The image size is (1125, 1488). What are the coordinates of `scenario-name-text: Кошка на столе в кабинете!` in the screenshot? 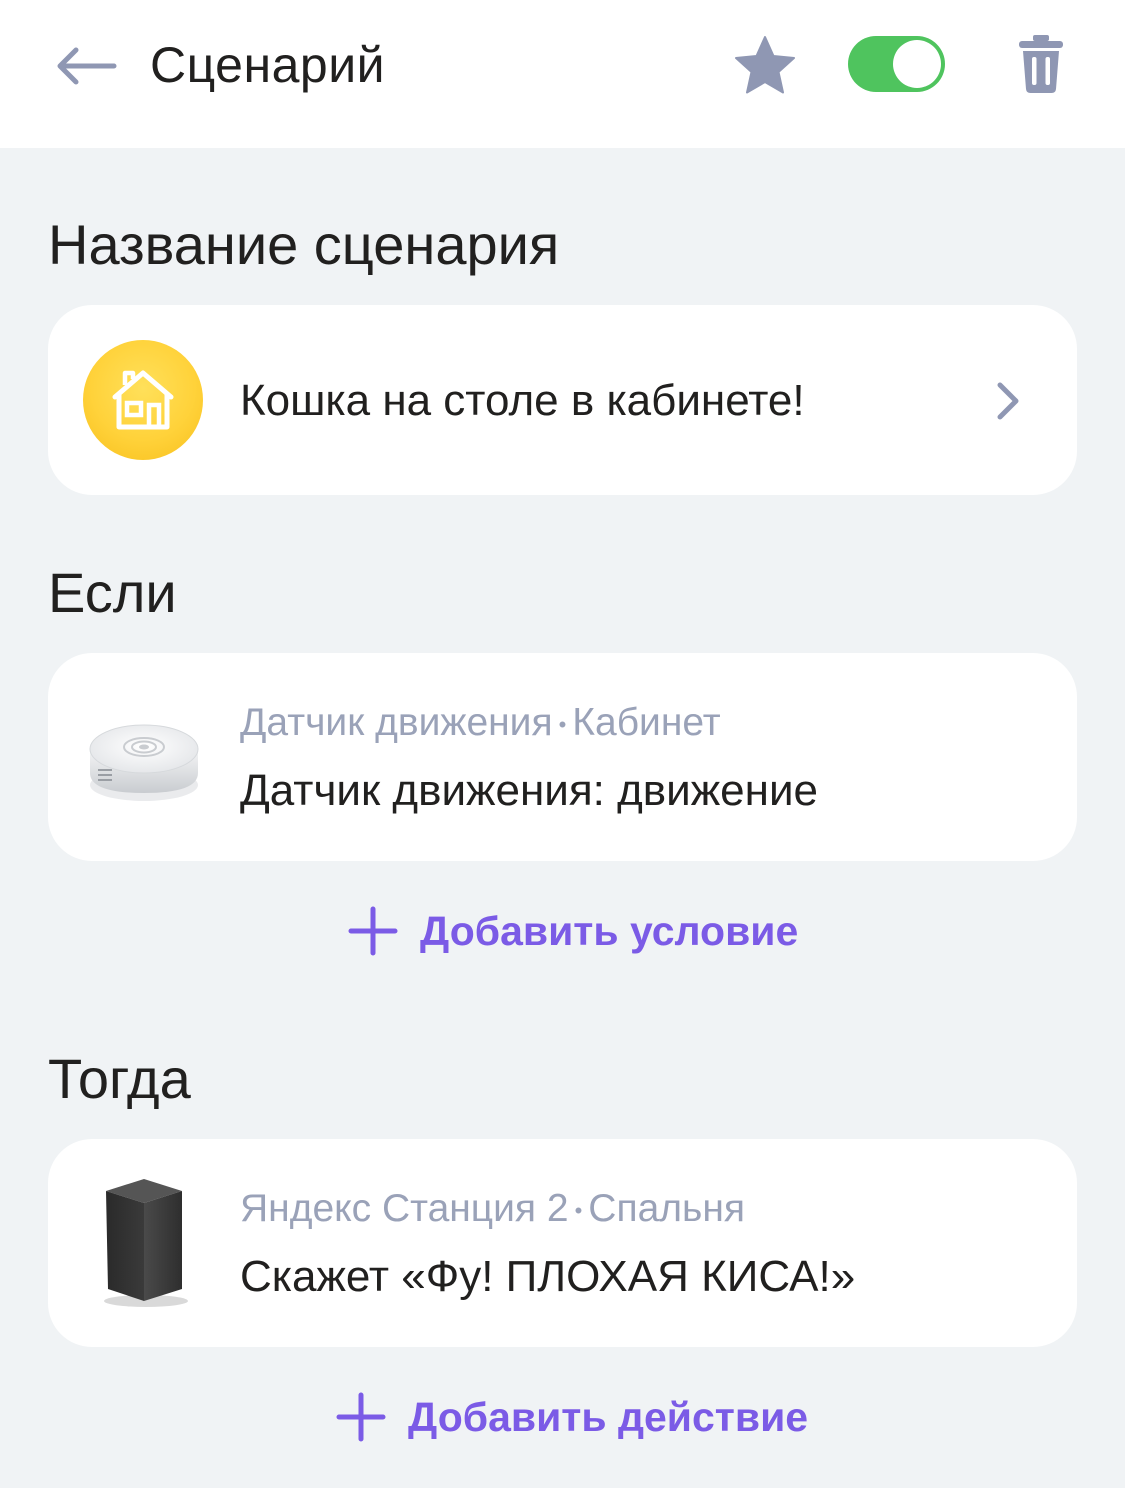 It's located at (522, 400).